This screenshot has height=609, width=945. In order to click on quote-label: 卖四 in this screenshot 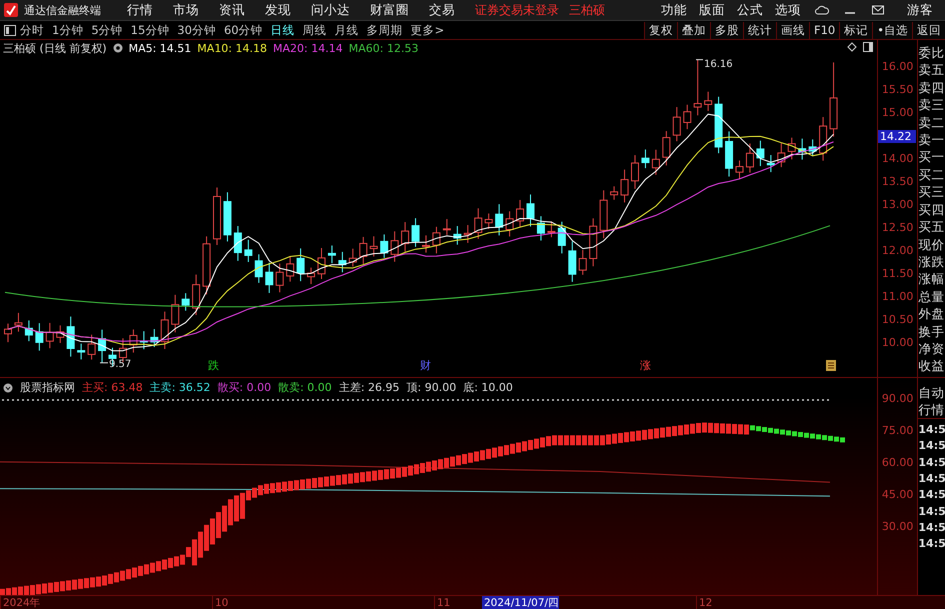, I will do `click(931, 87)`.